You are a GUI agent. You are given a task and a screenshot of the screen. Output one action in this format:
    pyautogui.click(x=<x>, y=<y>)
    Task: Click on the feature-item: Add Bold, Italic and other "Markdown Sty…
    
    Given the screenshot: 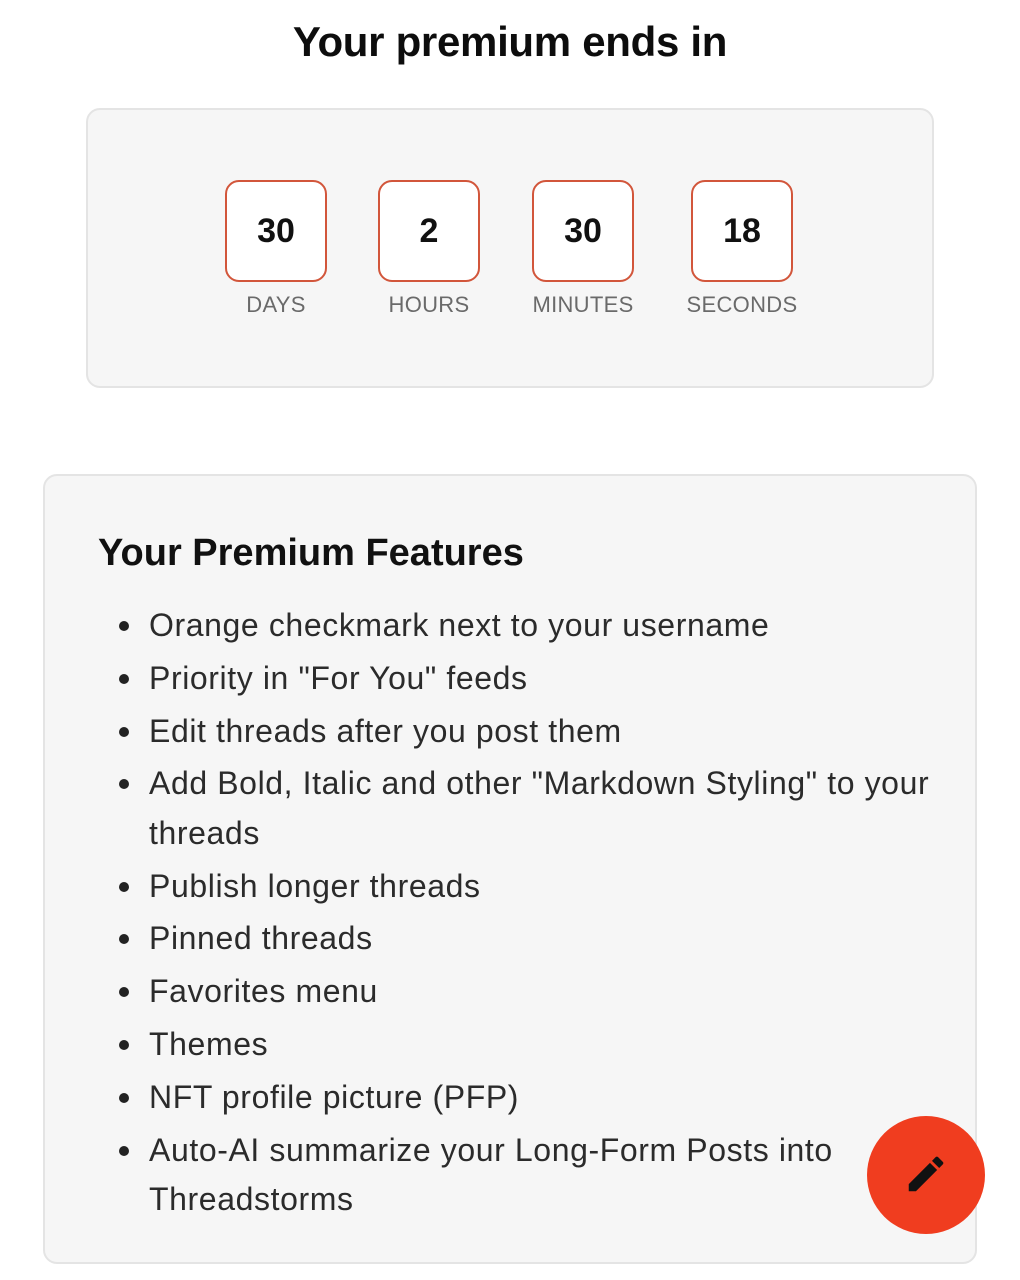 What is the action you would take?
    pyautogui.click(x=533, y=808)
    